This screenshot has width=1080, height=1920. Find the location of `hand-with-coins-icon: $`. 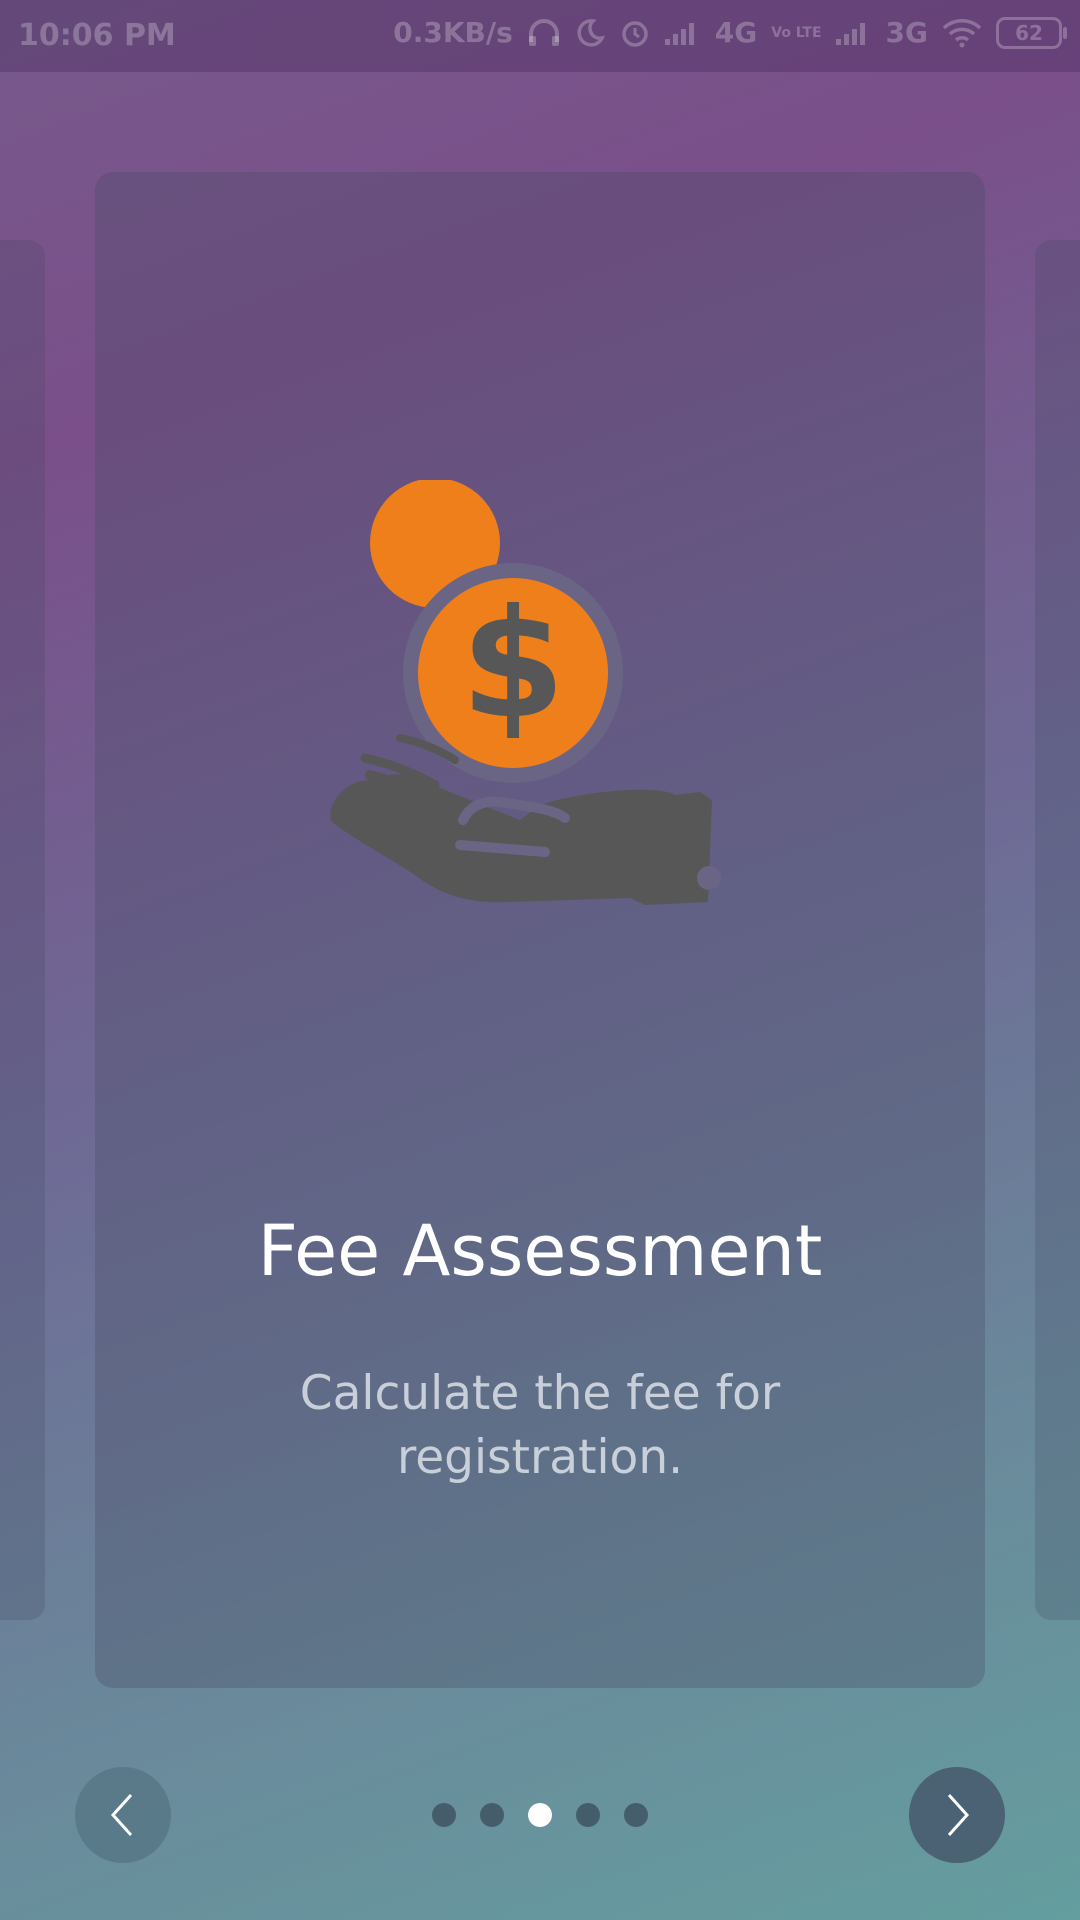

hand-with-coins-icon: $ is located at coordinates (540, 699).